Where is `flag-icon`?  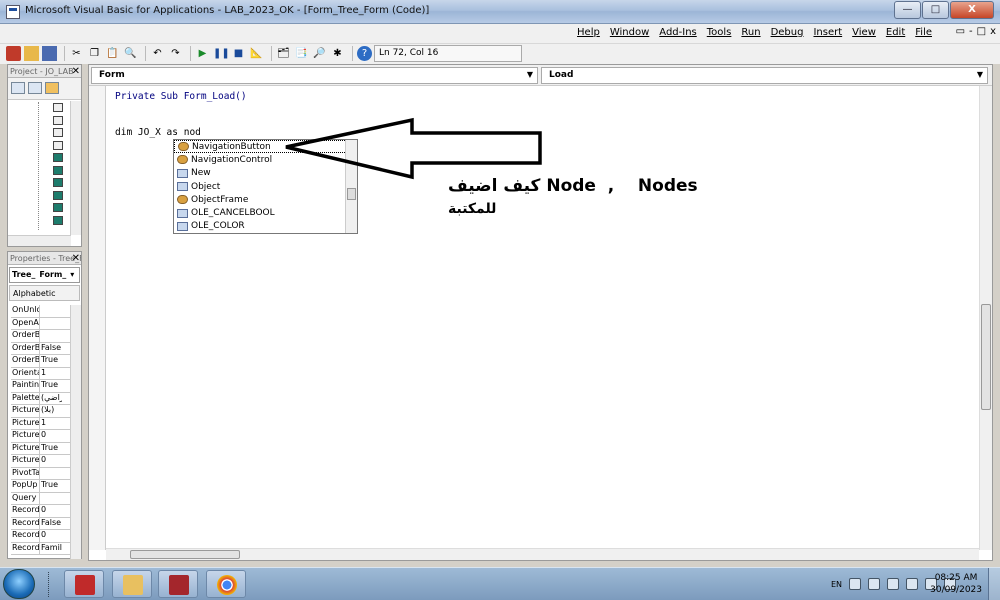
flag-icon is located at coordinates (912, 584).